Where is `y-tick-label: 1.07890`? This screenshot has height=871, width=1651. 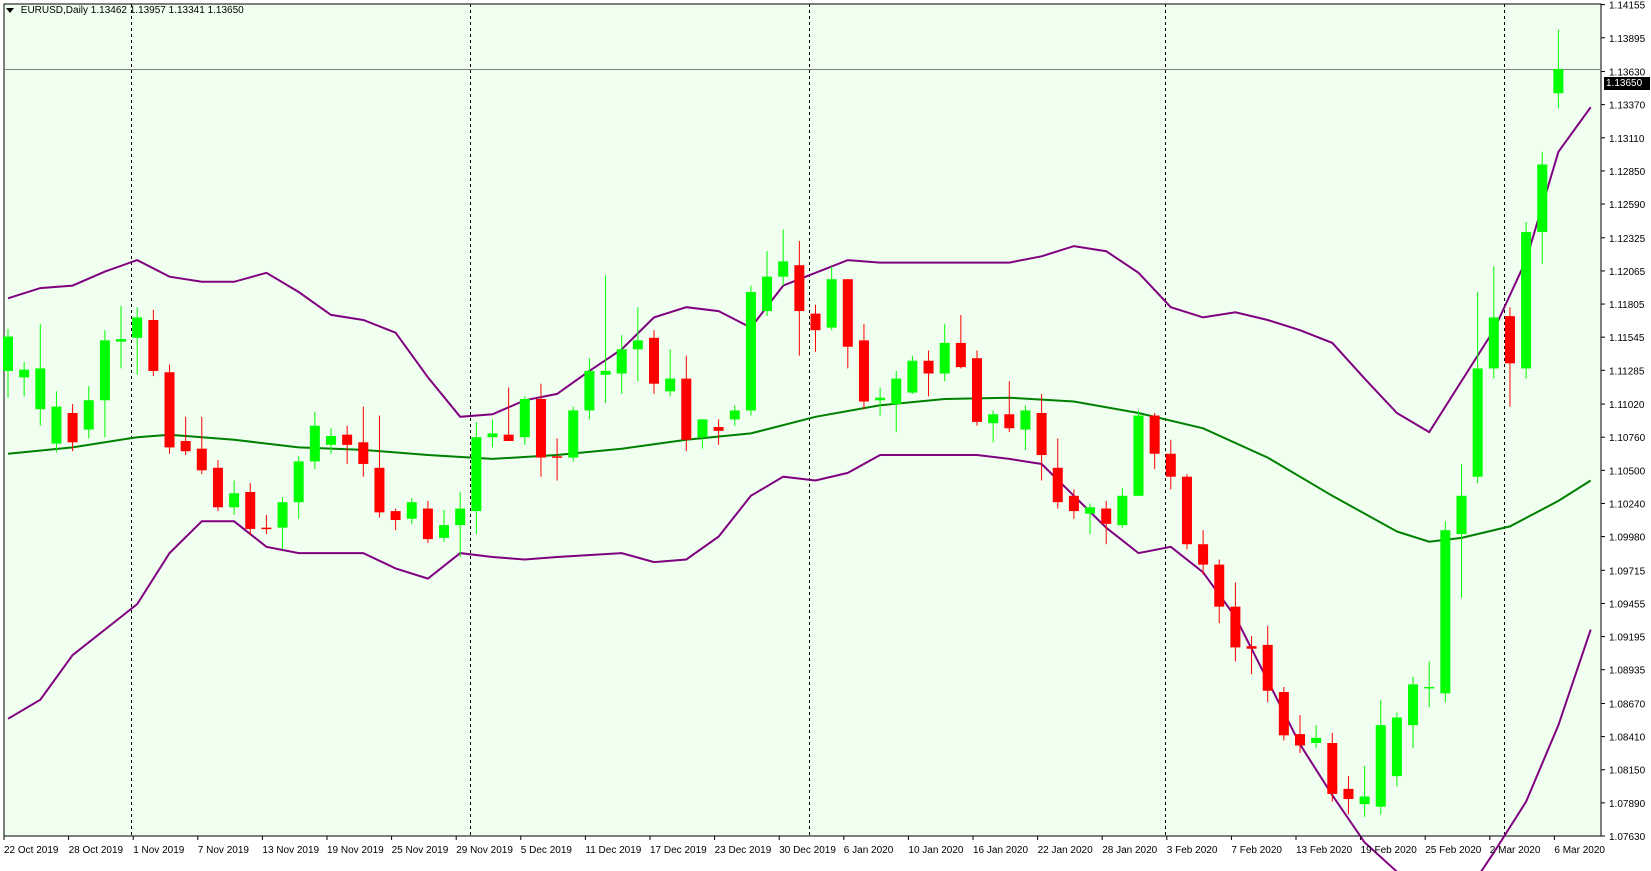
y-tick-label: 1.07890 is located at coordinates (1627, 804).